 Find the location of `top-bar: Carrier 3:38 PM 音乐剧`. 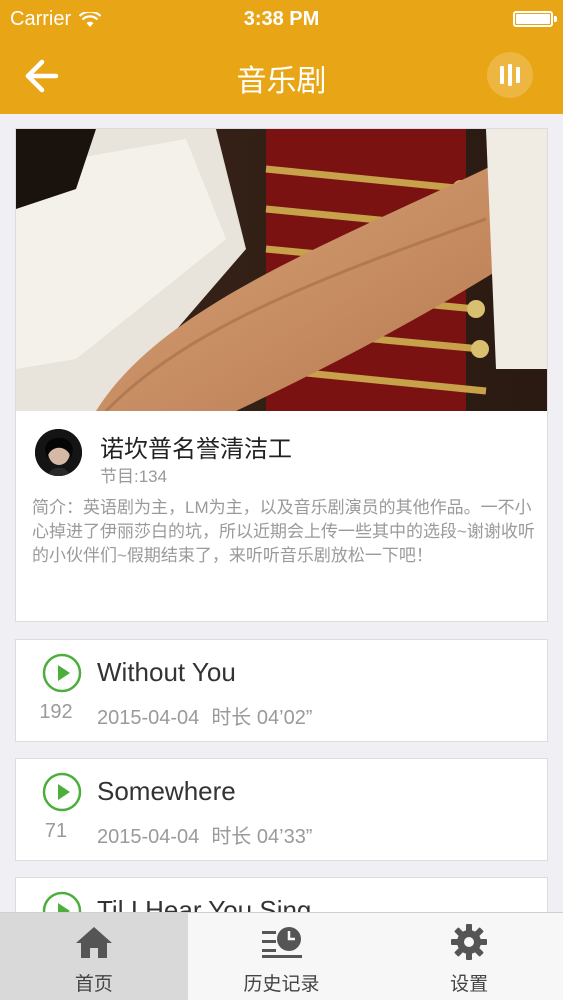

top-bar: Carrier 3:38 PM 音乐剧 is located at coordinates (281, 57).